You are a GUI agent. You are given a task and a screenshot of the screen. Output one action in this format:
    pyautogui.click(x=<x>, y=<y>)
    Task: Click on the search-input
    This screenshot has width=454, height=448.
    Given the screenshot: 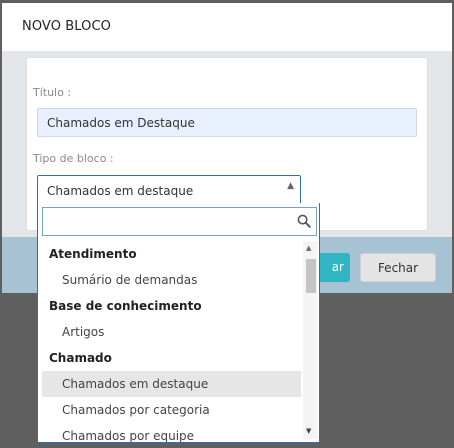 What is the action you would take?
    pyautogui.click(x=179, y=221)
    